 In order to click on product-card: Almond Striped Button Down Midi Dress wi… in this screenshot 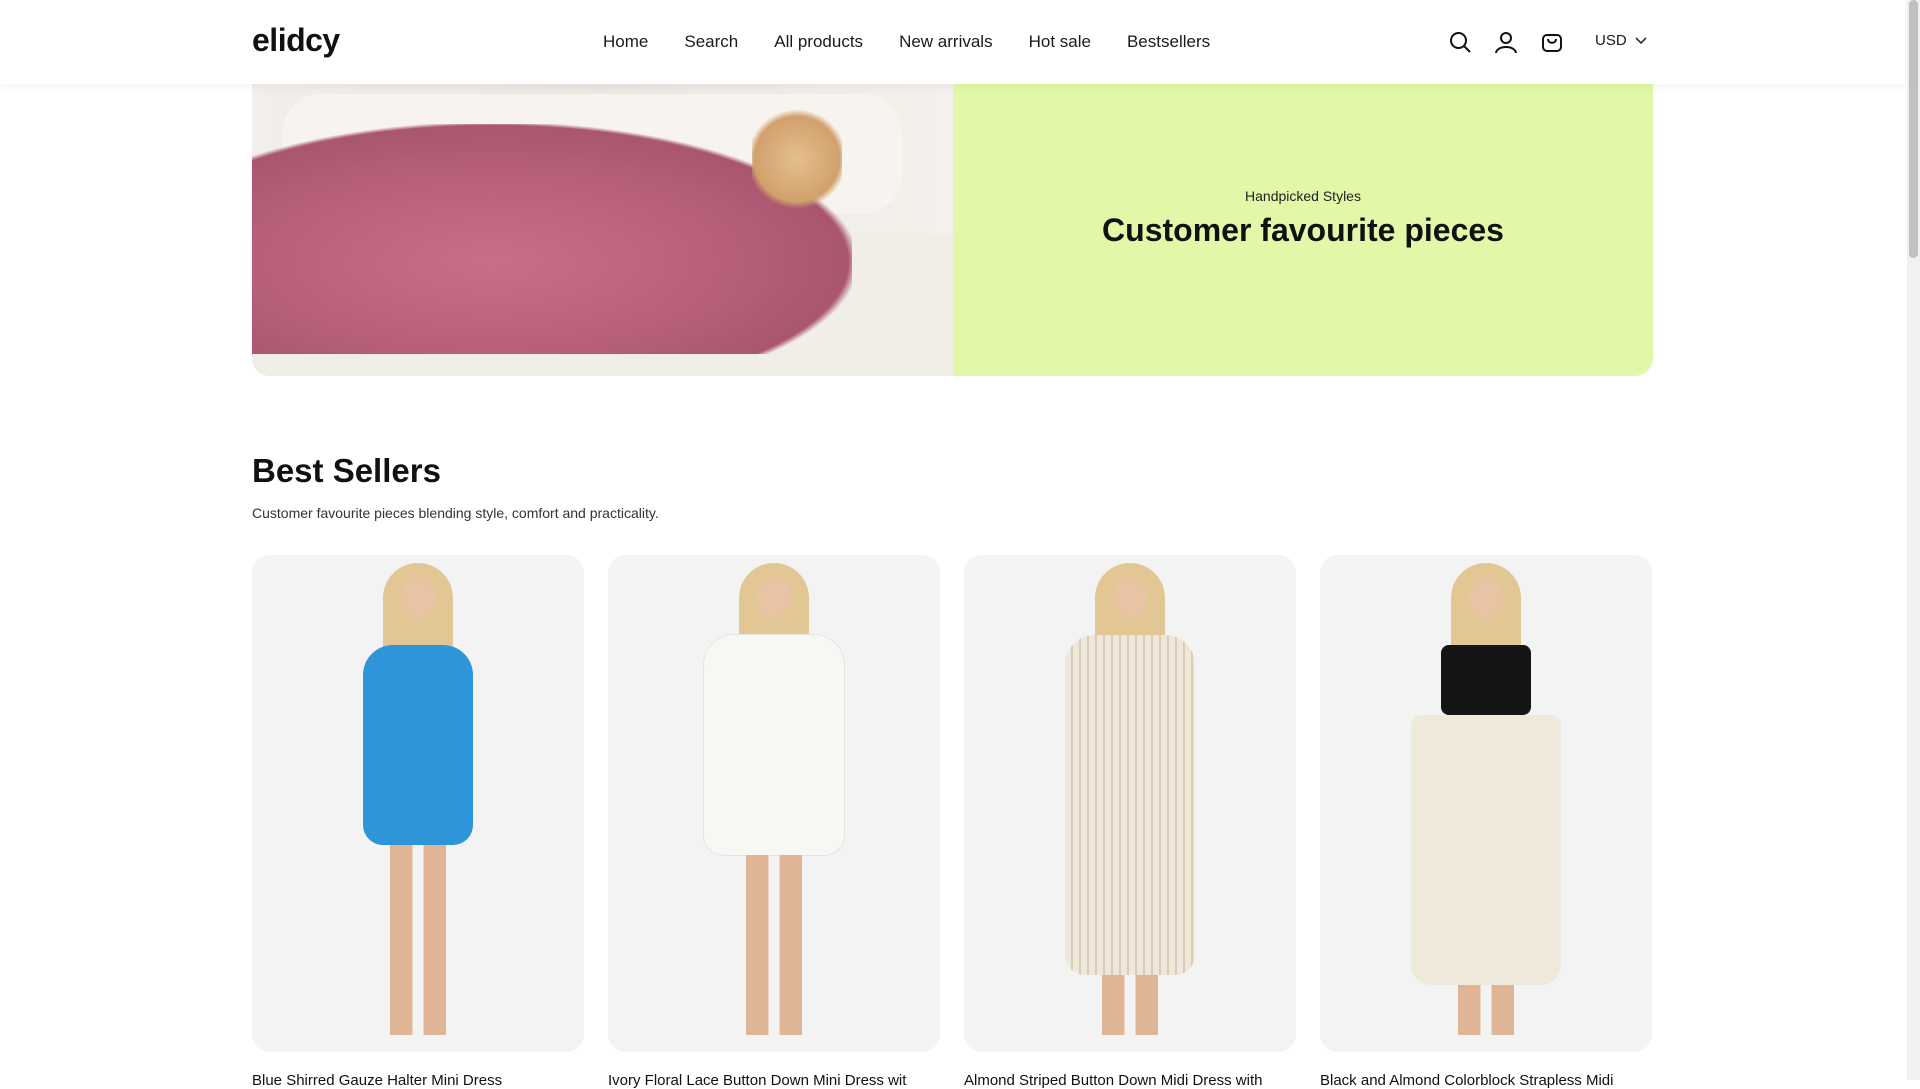, I will do `click(1130, 822)`.